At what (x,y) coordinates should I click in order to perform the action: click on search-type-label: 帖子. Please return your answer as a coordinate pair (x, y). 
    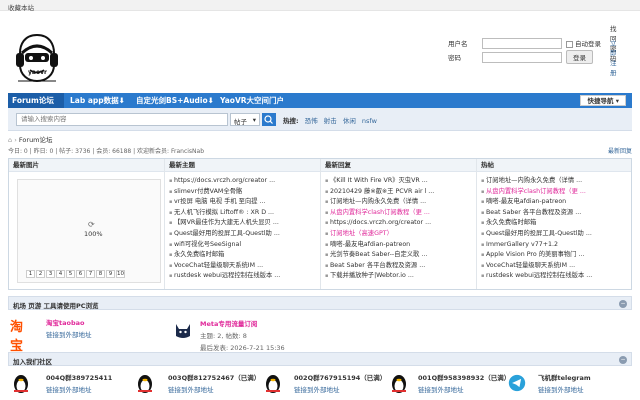
    Looking at the image, I should click on (240, 122).